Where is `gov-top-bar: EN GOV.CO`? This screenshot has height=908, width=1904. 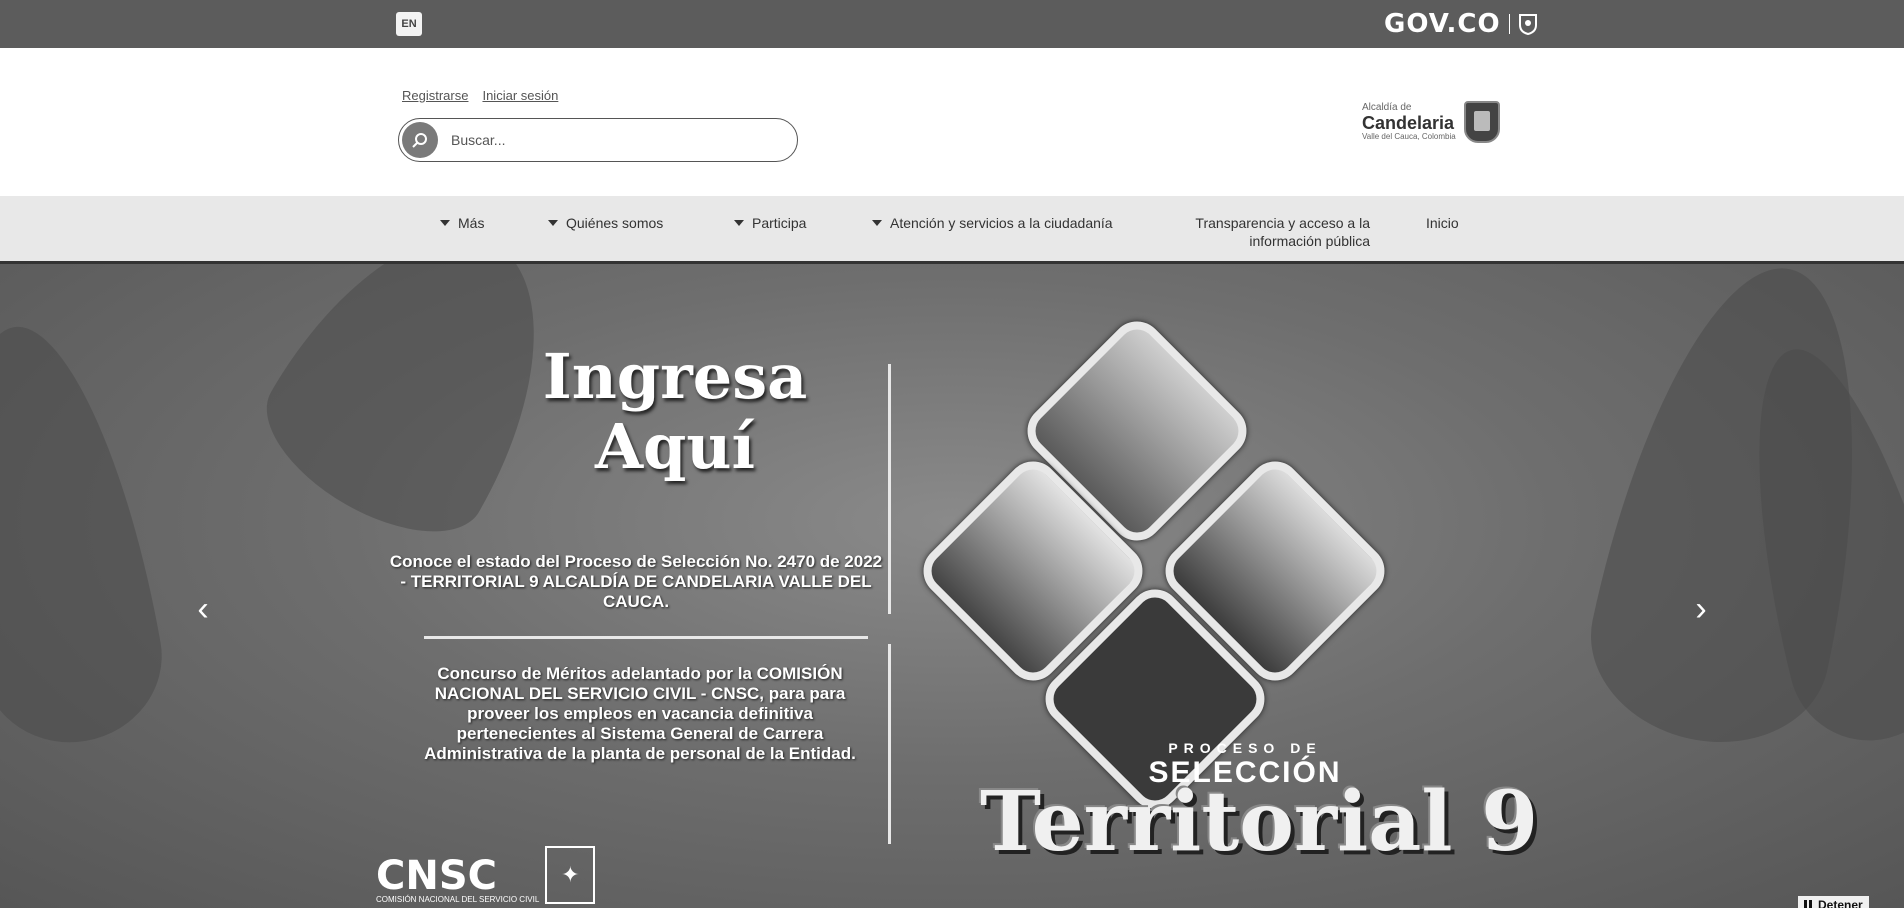 gov-top-bar: EN GOV.CO is located at coordinates (952, 24).